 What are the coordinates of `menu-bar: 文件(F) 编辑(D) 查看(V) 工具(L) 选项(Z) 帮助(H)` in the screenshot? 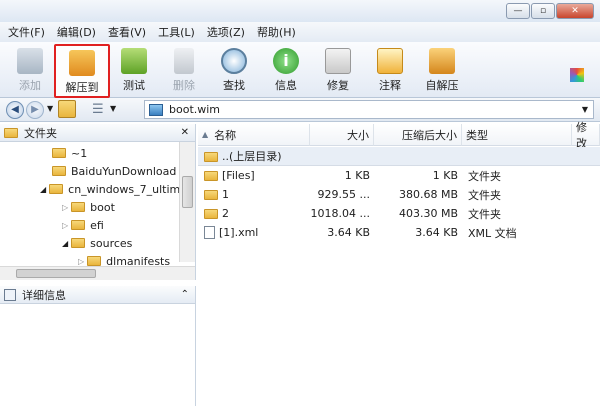 It's located at (300, 32).